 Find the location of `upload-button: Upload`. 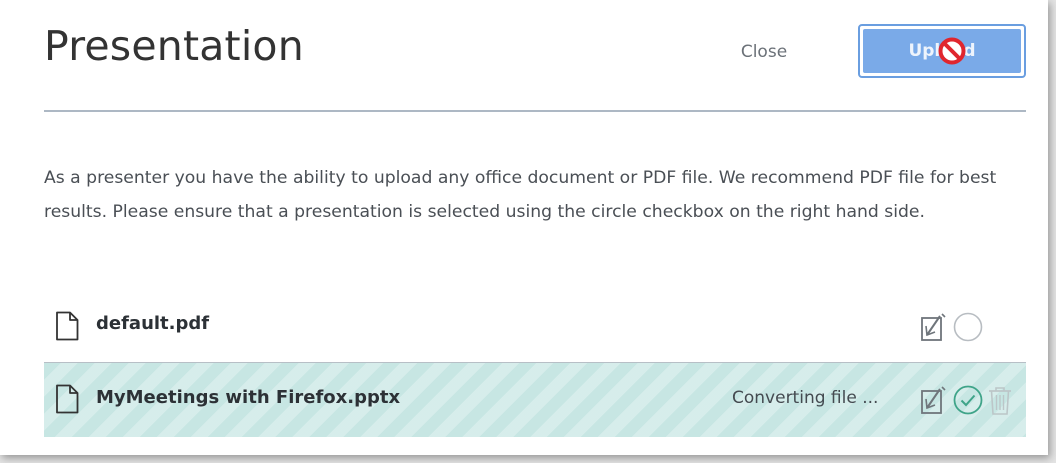

upload-button: Upload is located at coordinates (942, 51).